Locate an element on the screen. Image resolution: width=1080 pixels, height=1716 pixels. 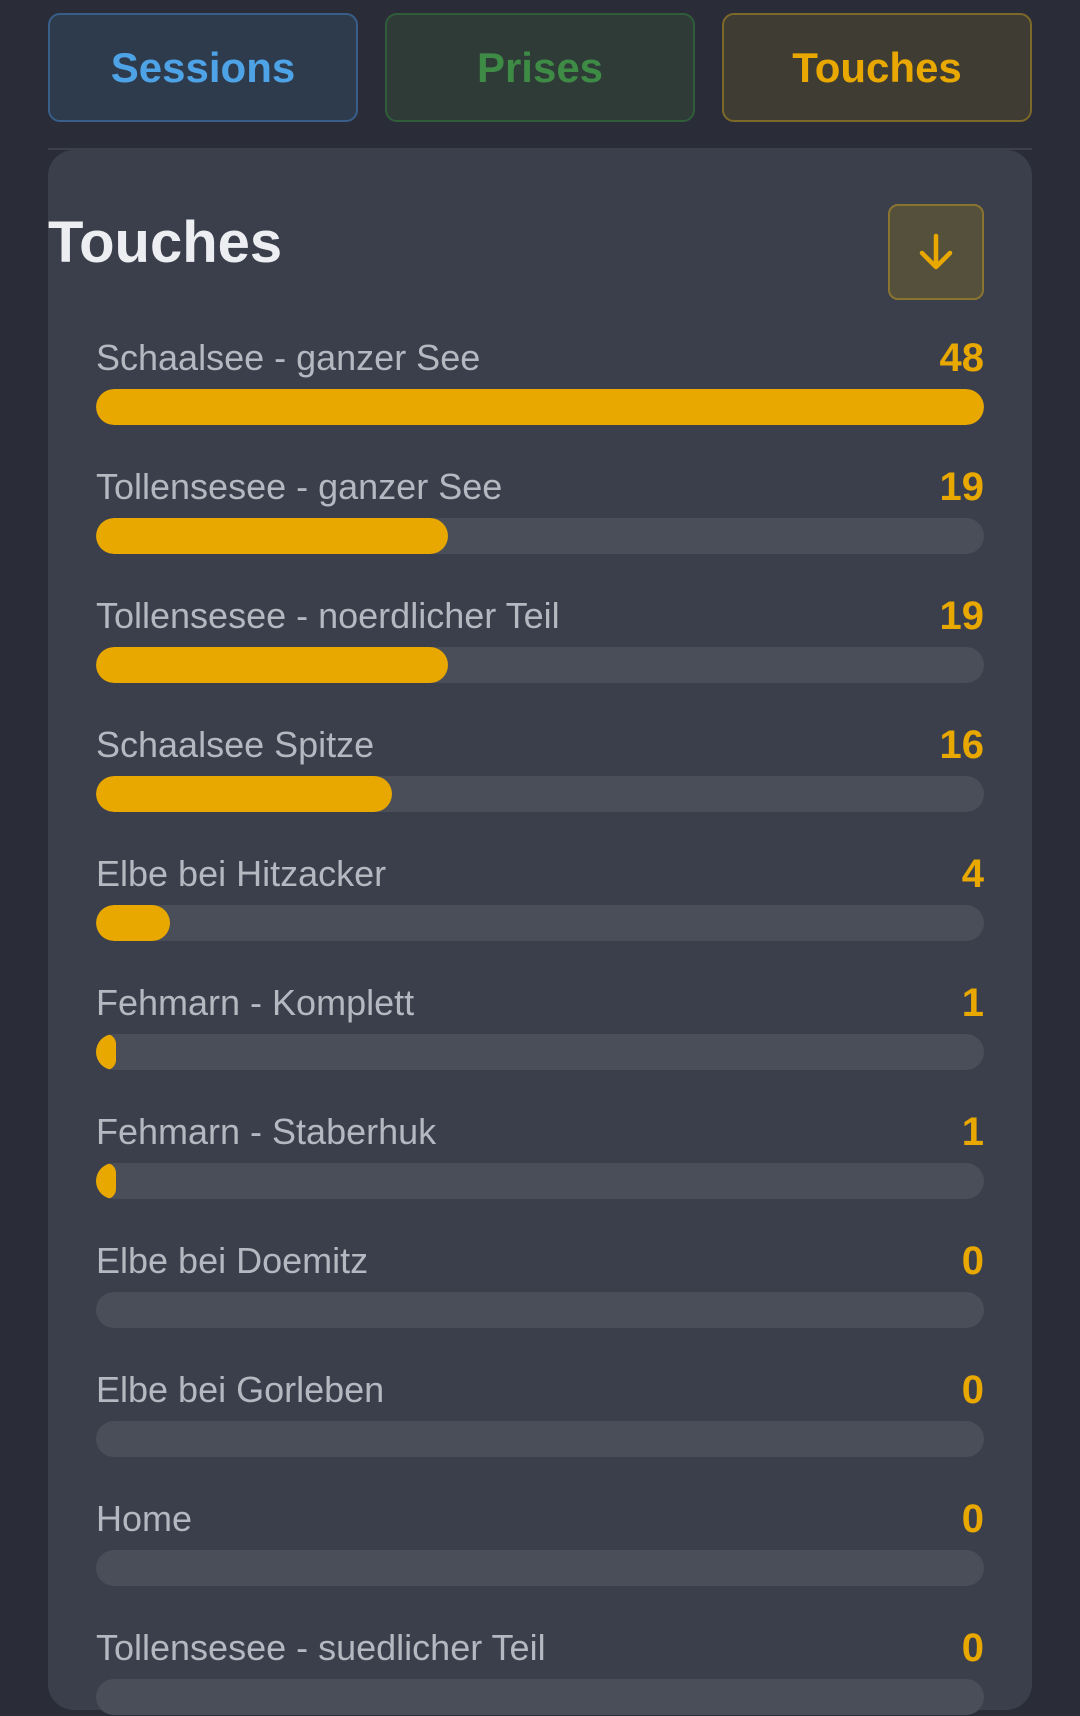
row-label: Schaalsee - ganzer See is located at coordinates (288, 357).